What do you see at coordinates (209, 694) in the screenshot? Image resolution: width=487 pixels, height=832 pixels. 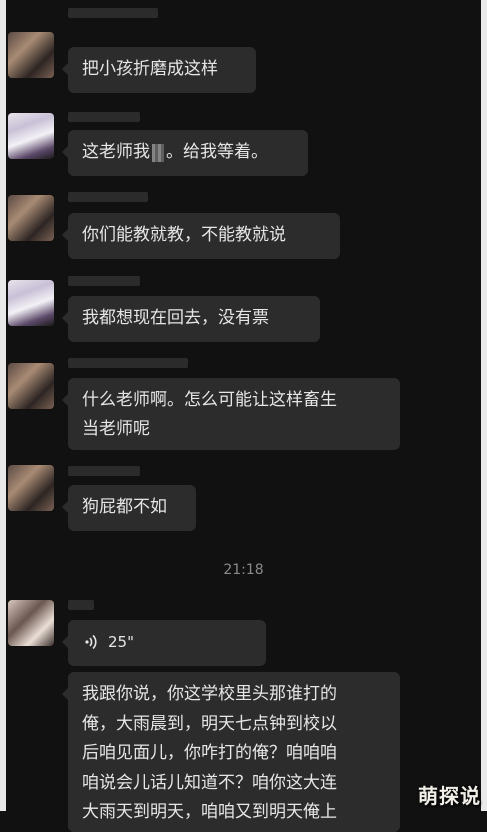 I see `message-line: 我跟你说，你这学校里头那谁打的` at bounding box center [209, 694].